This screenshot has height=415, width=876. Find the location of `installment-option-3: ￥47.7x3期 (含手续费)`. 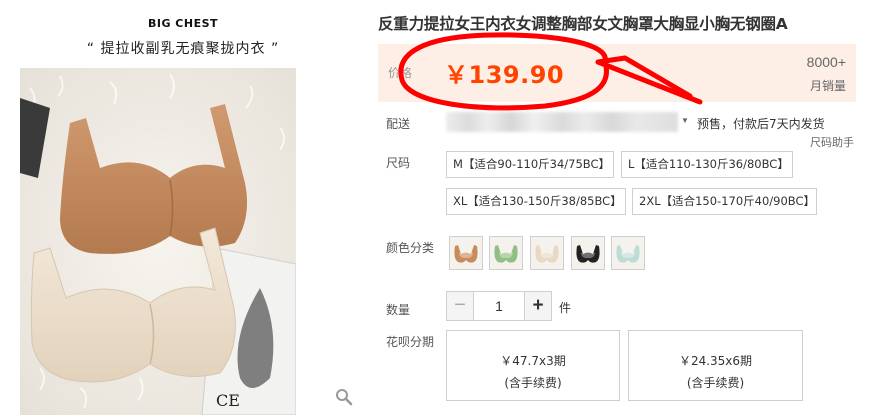

installment-option-3: ￥47.7x3期 (含手续费) is located at coordinates (533, 365).